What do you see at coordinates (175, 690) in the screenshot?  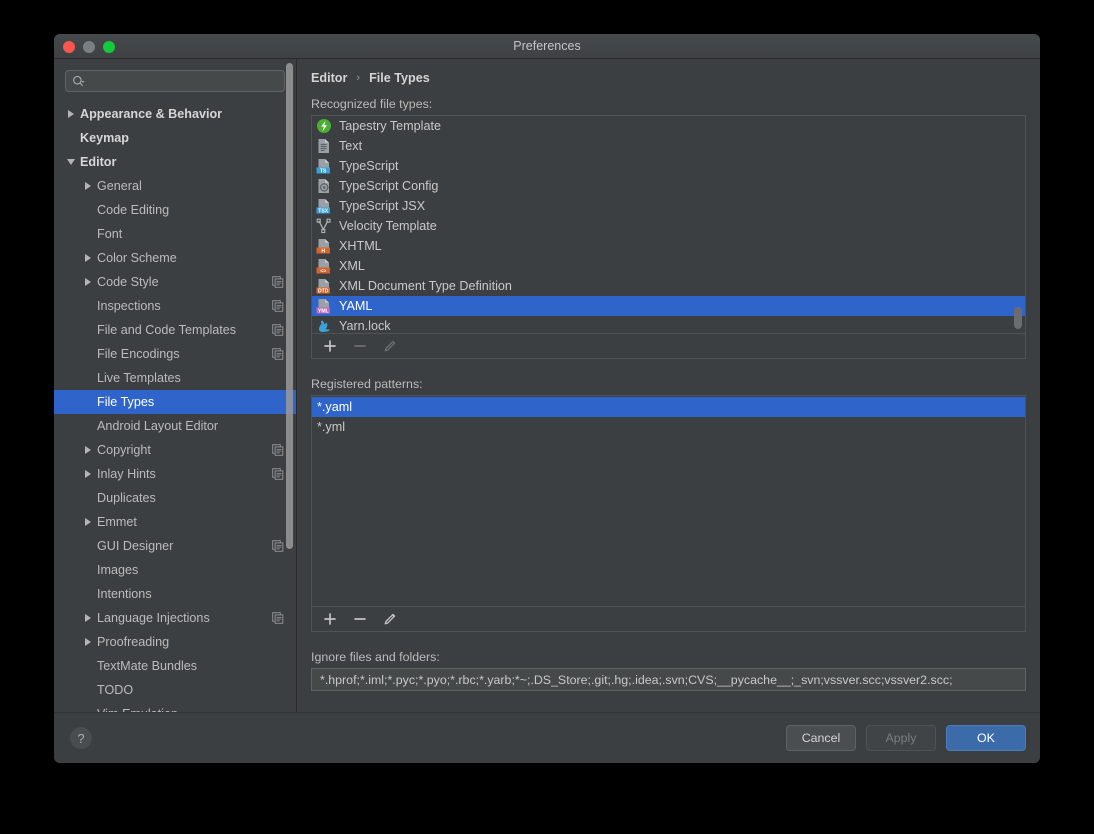 I see `sidebar-item-todo: TODO` at bounding box center [175, 690].